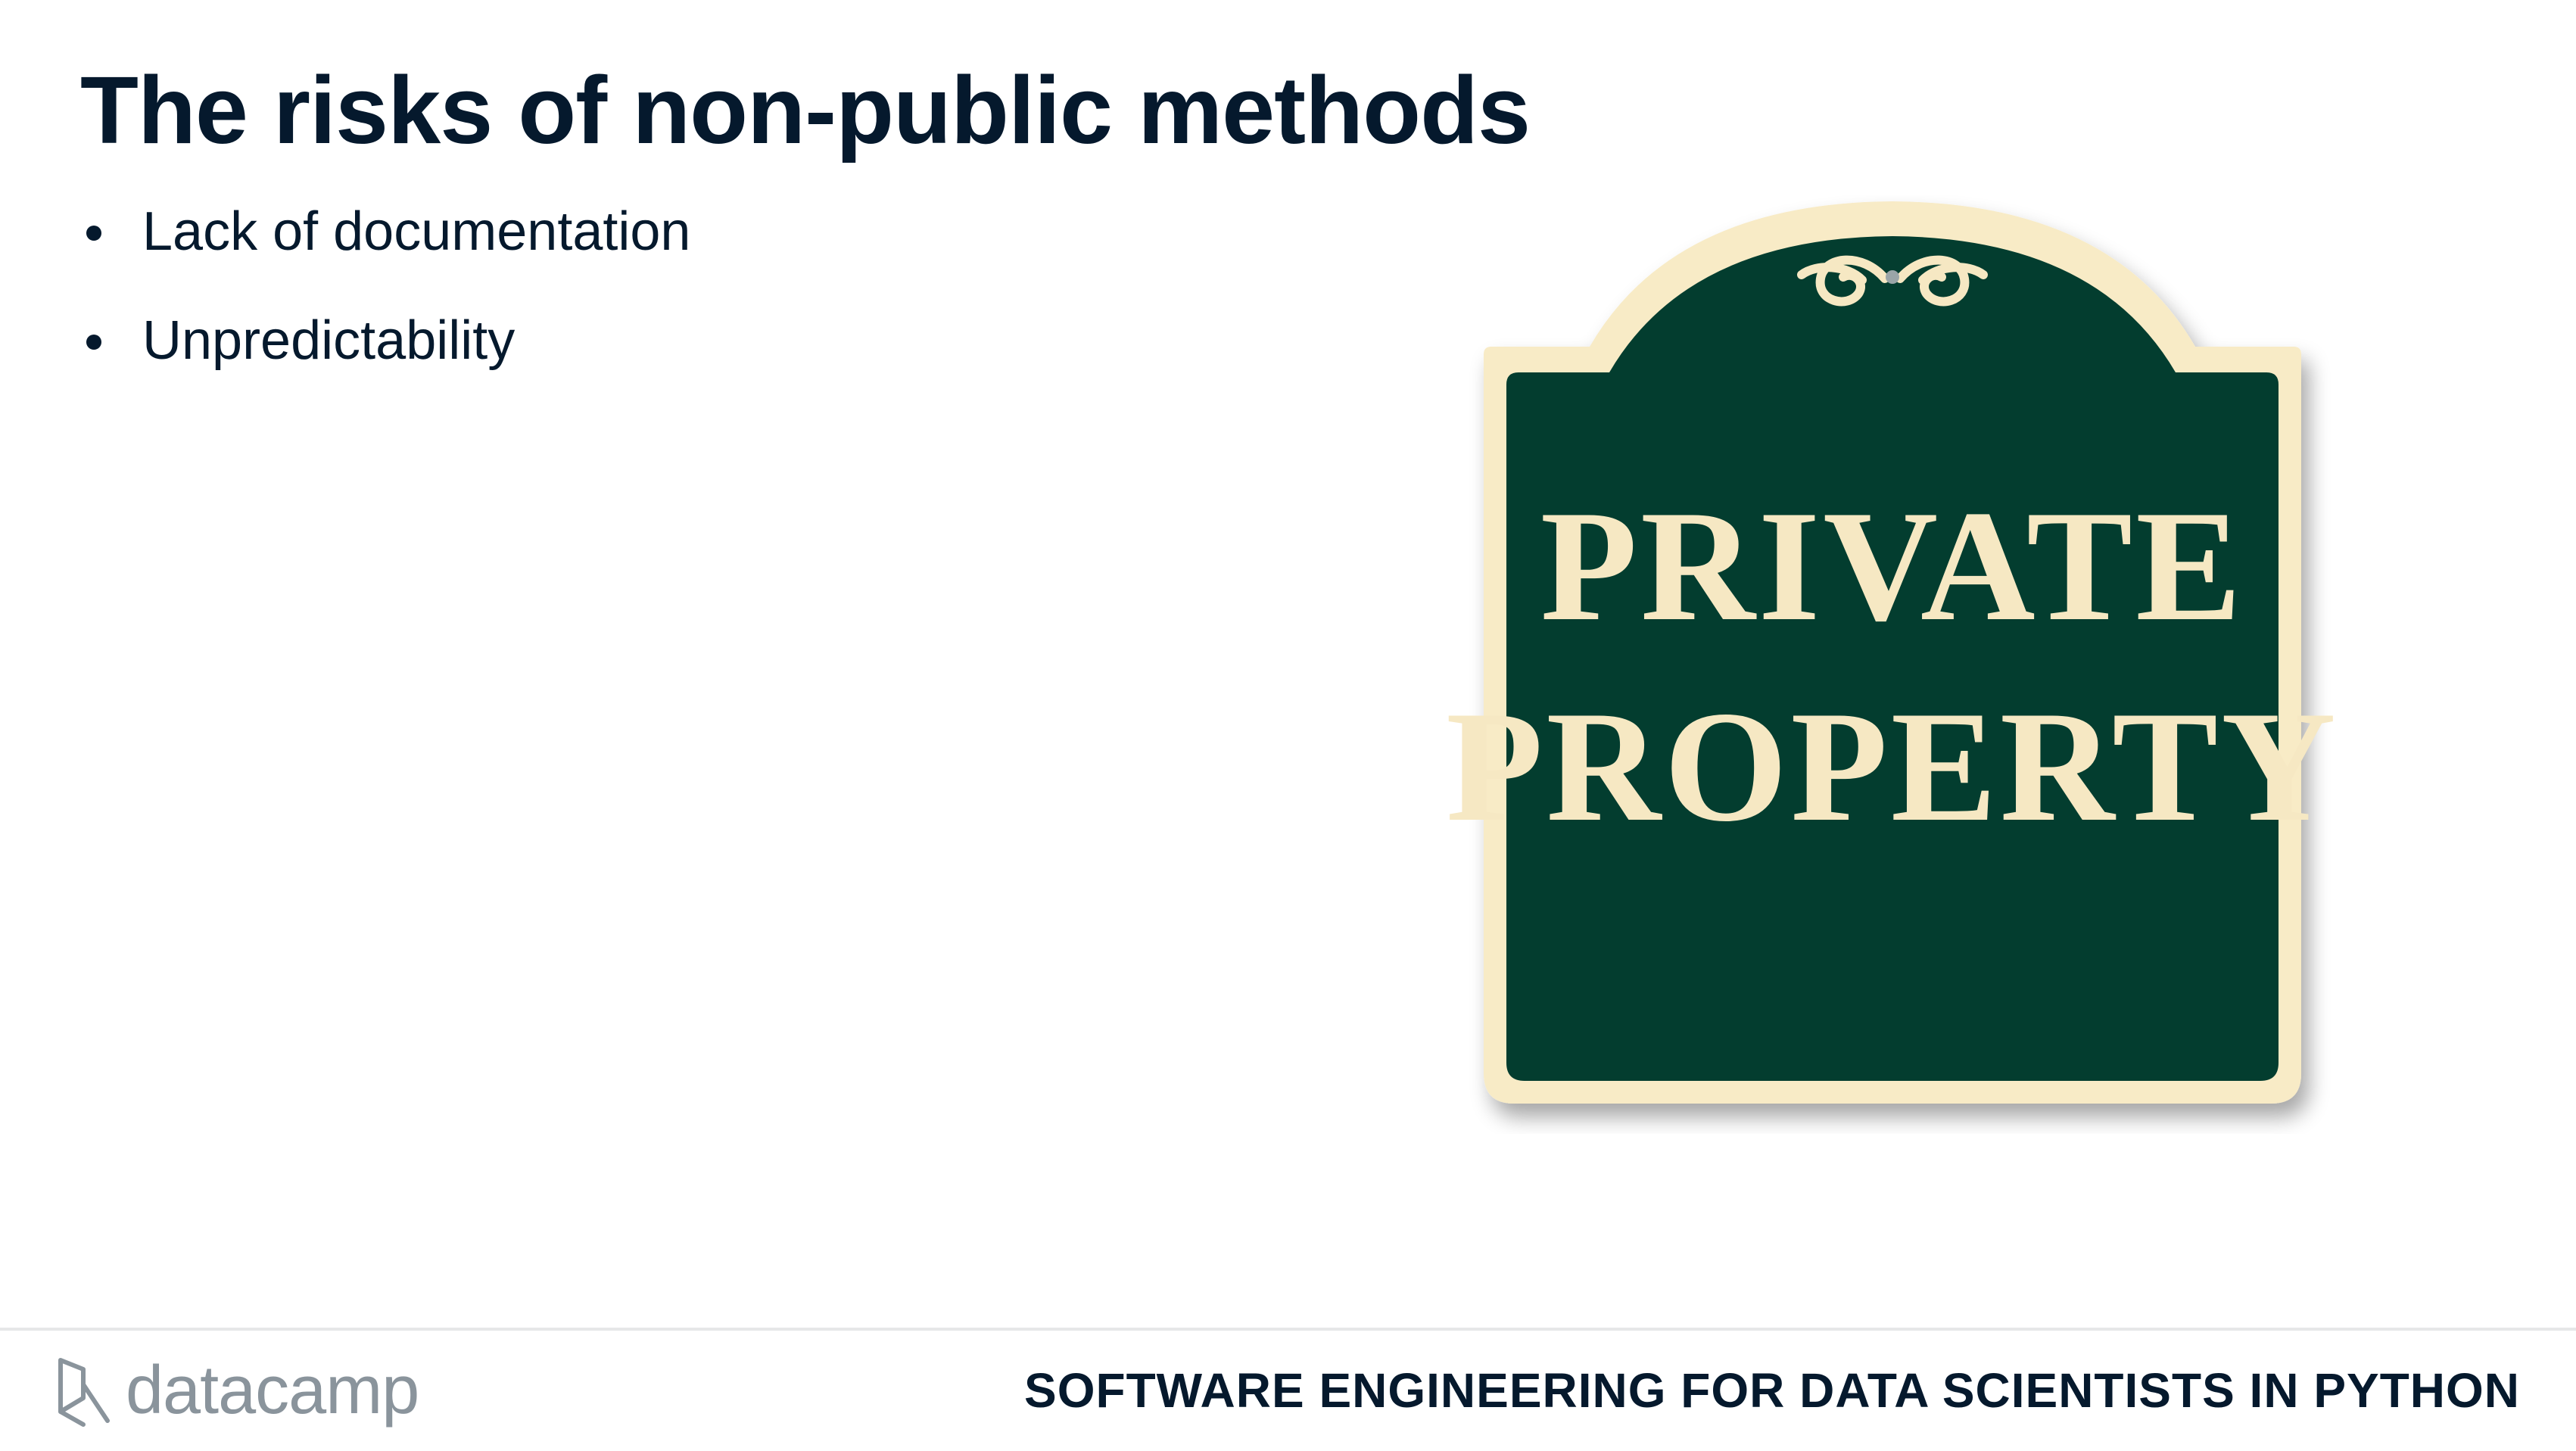 This screenshot has height=1451, width=2576. What do you see at coordinates (1892, 767) in the screenshot?
I see `sign-text-line-2: PROPERTY` at bounding box center [1892, 767].